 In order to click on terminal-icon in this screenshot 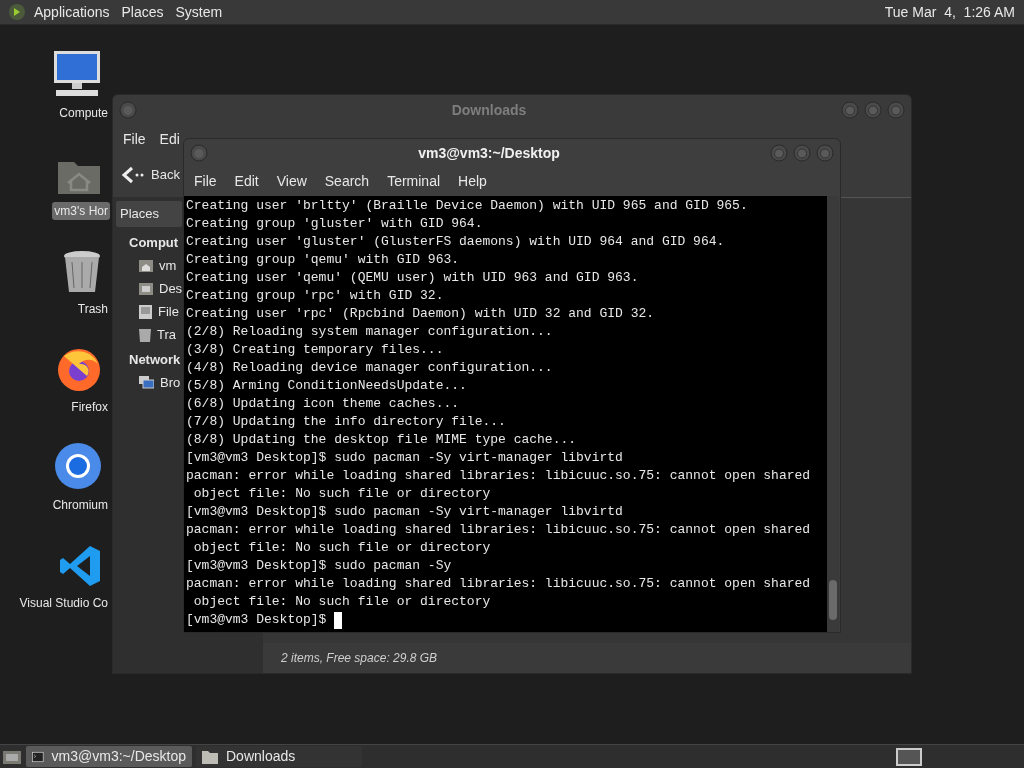, I will do `click(38, 756)`.